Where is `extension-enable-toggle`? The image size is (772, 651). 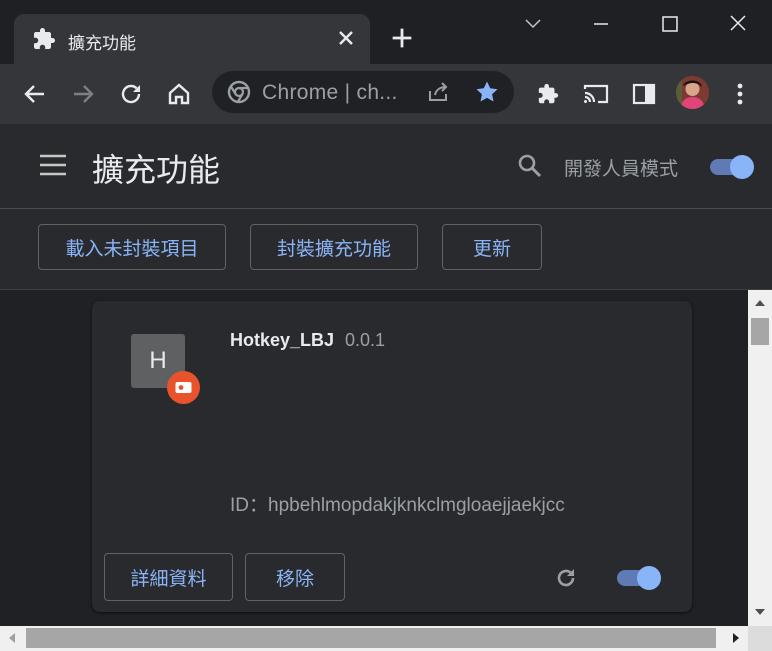
extension-enable-toggle is located at coordinates (640, 577).